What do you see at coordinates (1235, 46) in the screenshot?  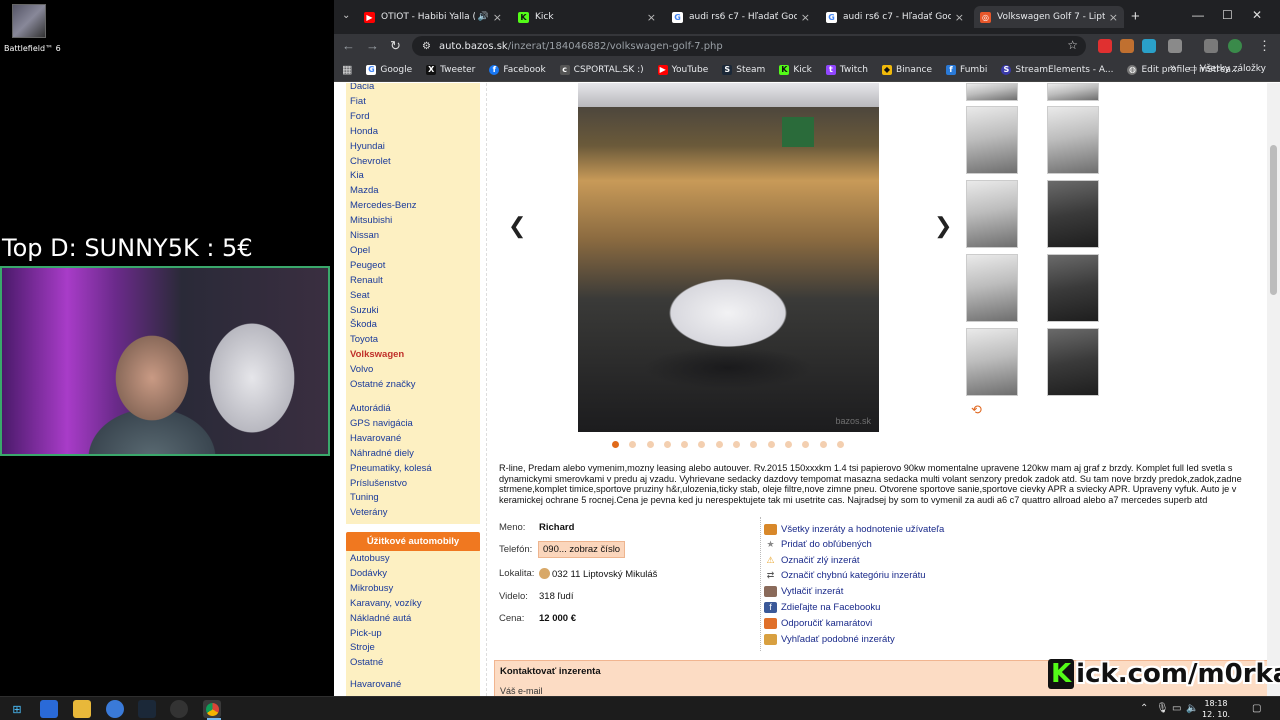 I see `avatar` at bounding box center [1235, 46].